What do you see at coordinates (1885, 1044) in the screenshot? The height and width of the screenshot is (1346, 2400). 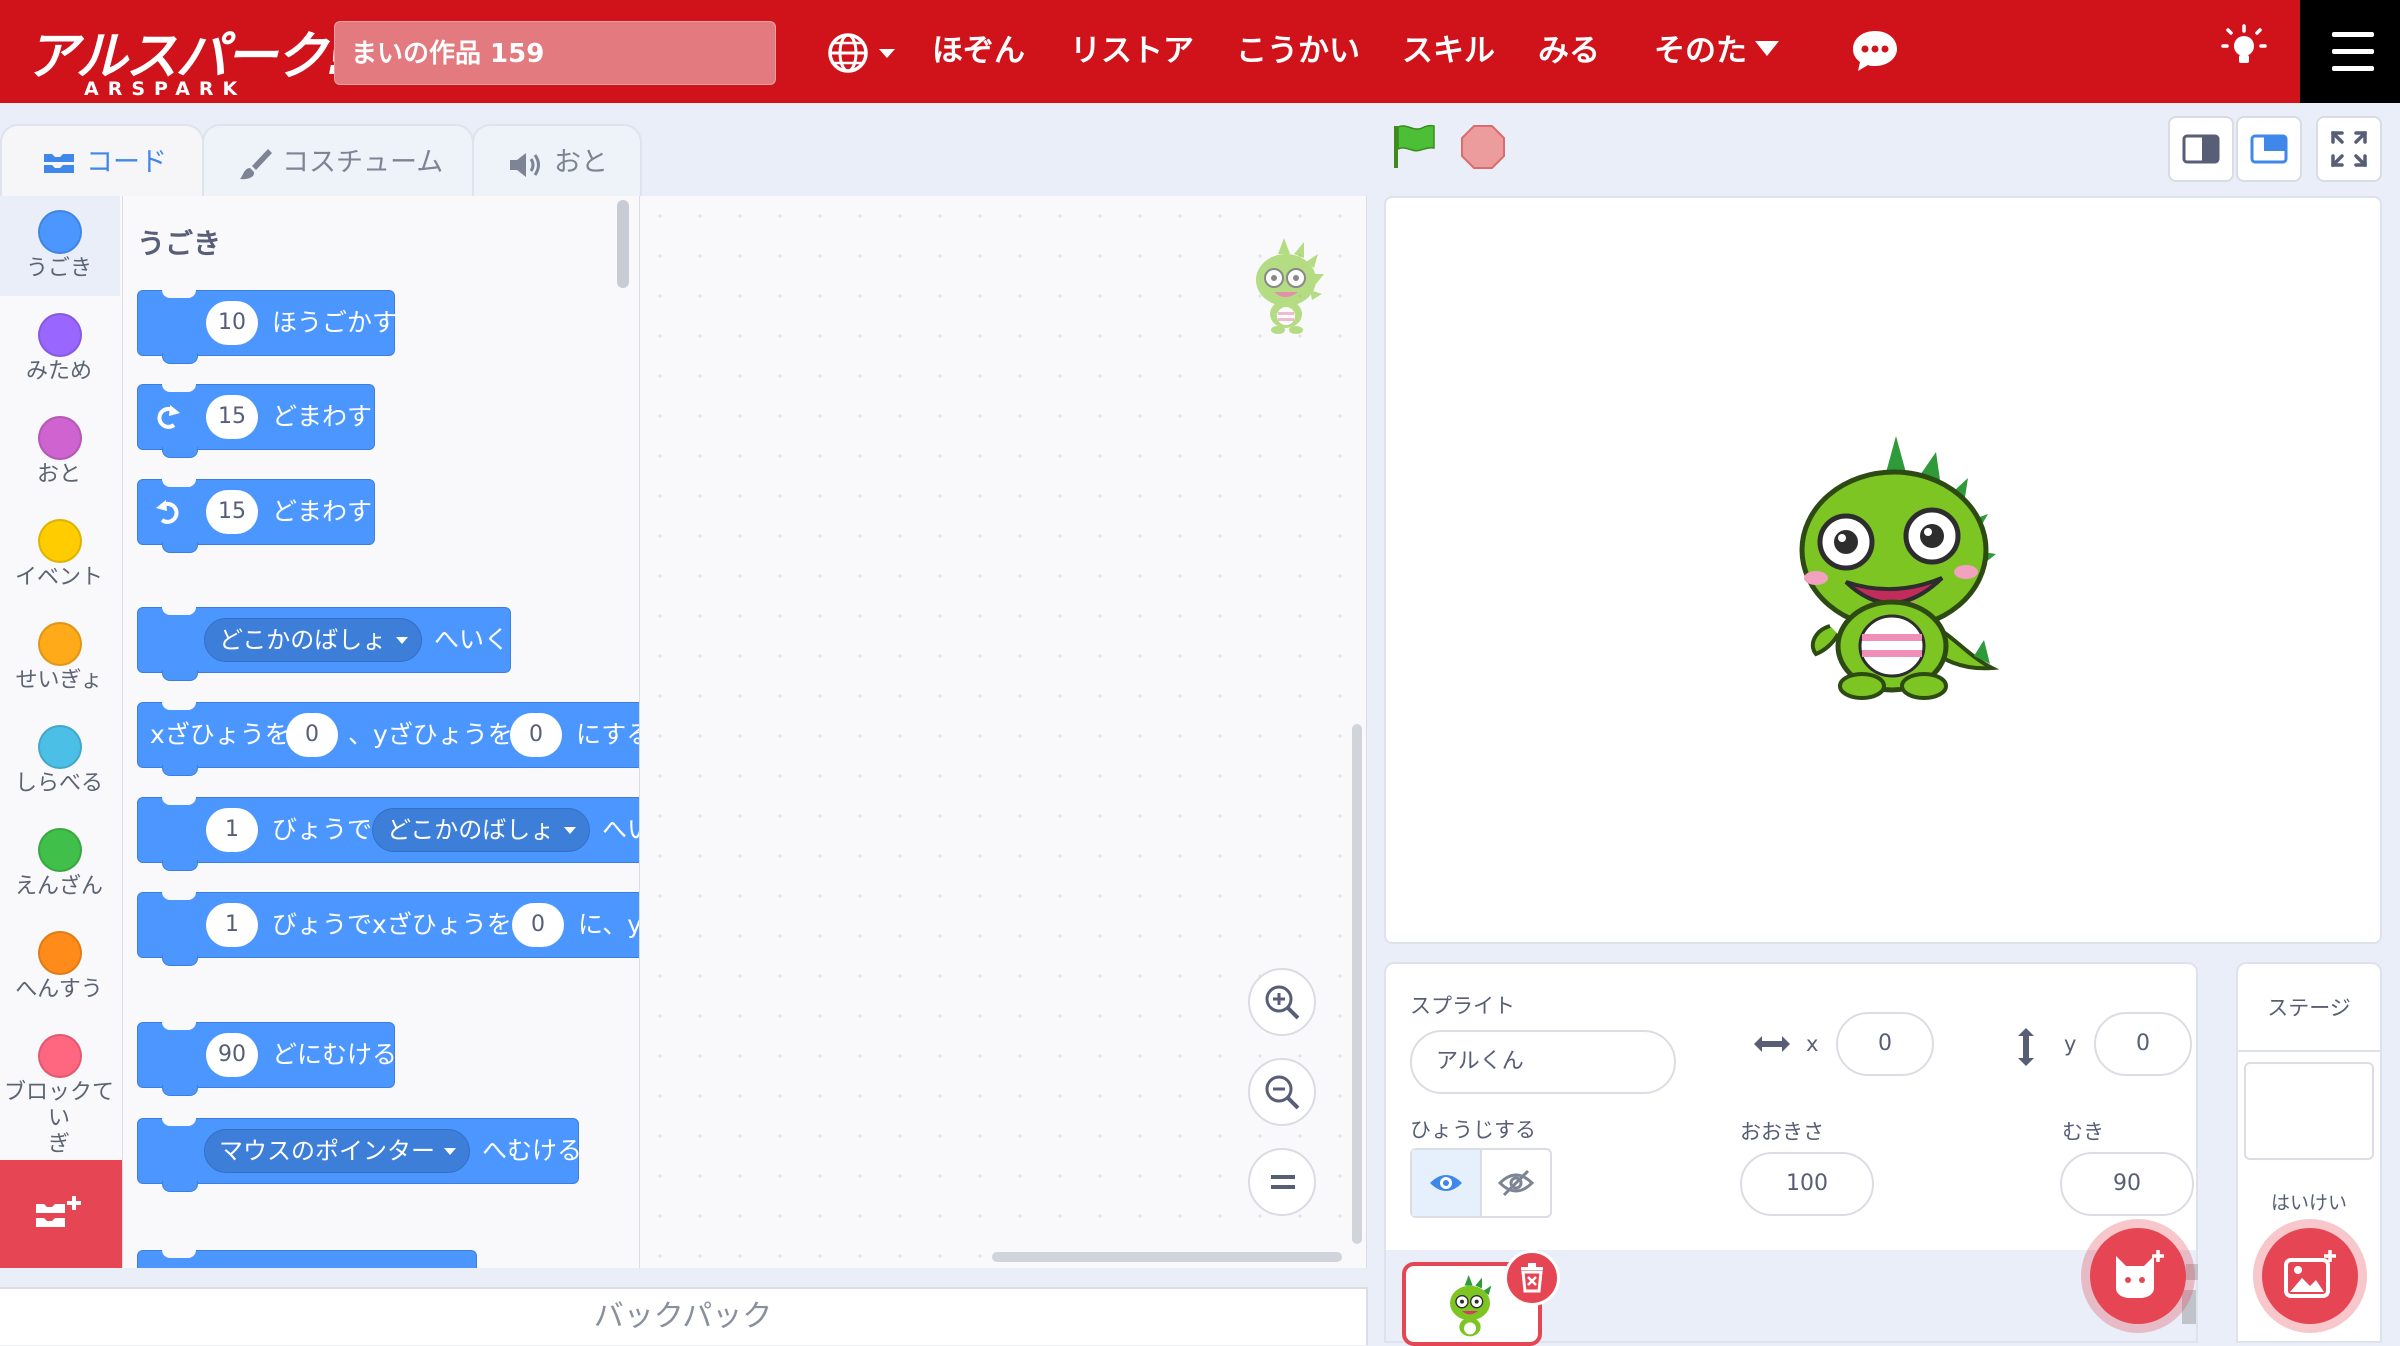 I see `x-input: 0` at bounding box center [1885, 1044].